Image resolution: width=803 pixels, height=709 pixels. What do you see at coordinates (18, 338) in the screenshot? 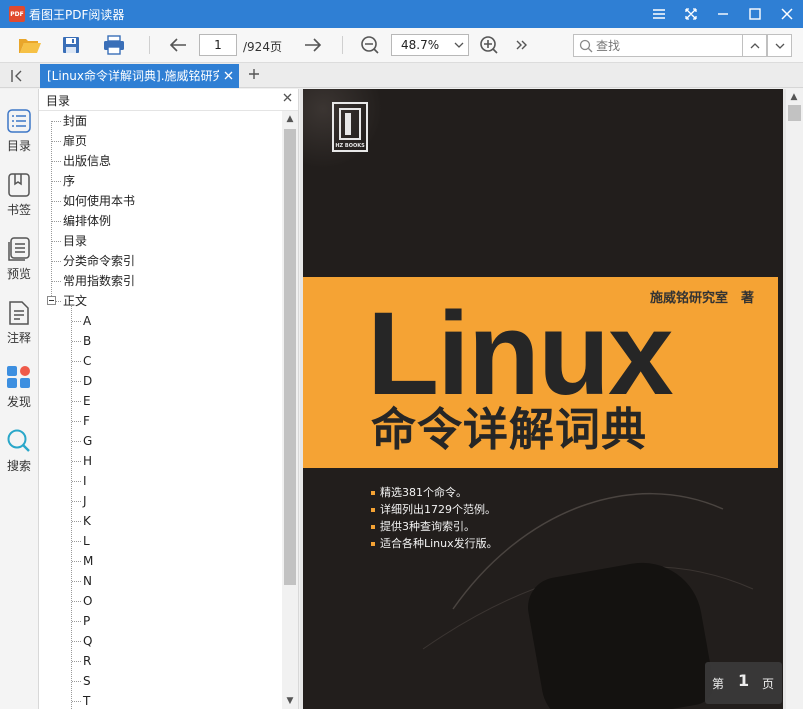
I see `rail-label: 注释` at bounding box center [18, 338].